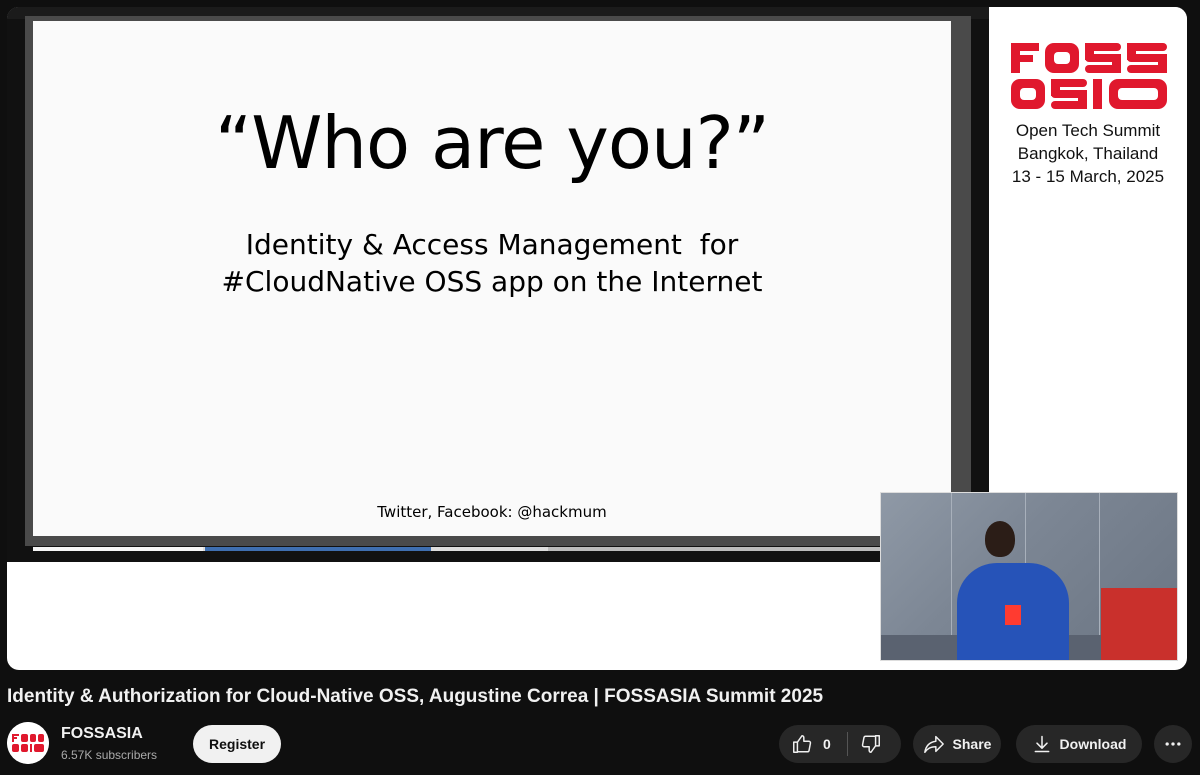  I want to click on fossasia-avatar-icon, so click(28, 743).